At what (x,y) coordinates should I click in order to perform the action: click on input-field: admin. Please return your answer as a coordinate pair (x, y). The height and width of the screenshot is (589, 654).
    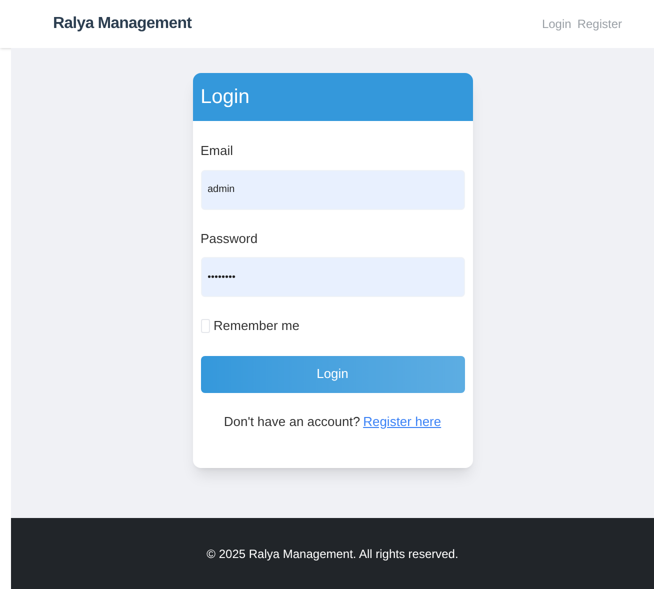
    Looking at the image, I should click on (332, 190).